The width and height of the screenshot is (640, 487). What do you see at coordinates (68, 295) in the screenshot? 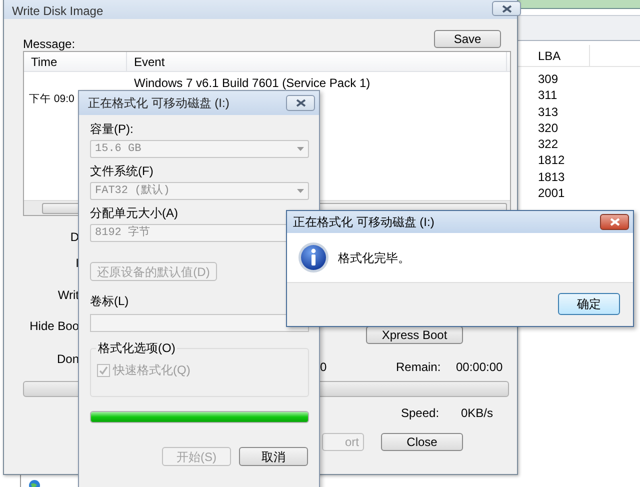
I see `field-label: Writ` at bounding box center [68, 295].